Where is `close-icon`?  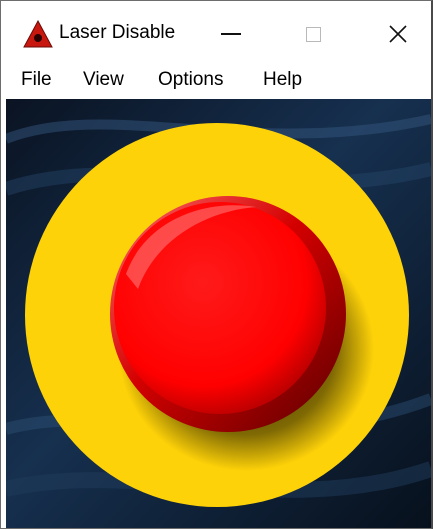
close-icon is located at coordinates (398, 34).